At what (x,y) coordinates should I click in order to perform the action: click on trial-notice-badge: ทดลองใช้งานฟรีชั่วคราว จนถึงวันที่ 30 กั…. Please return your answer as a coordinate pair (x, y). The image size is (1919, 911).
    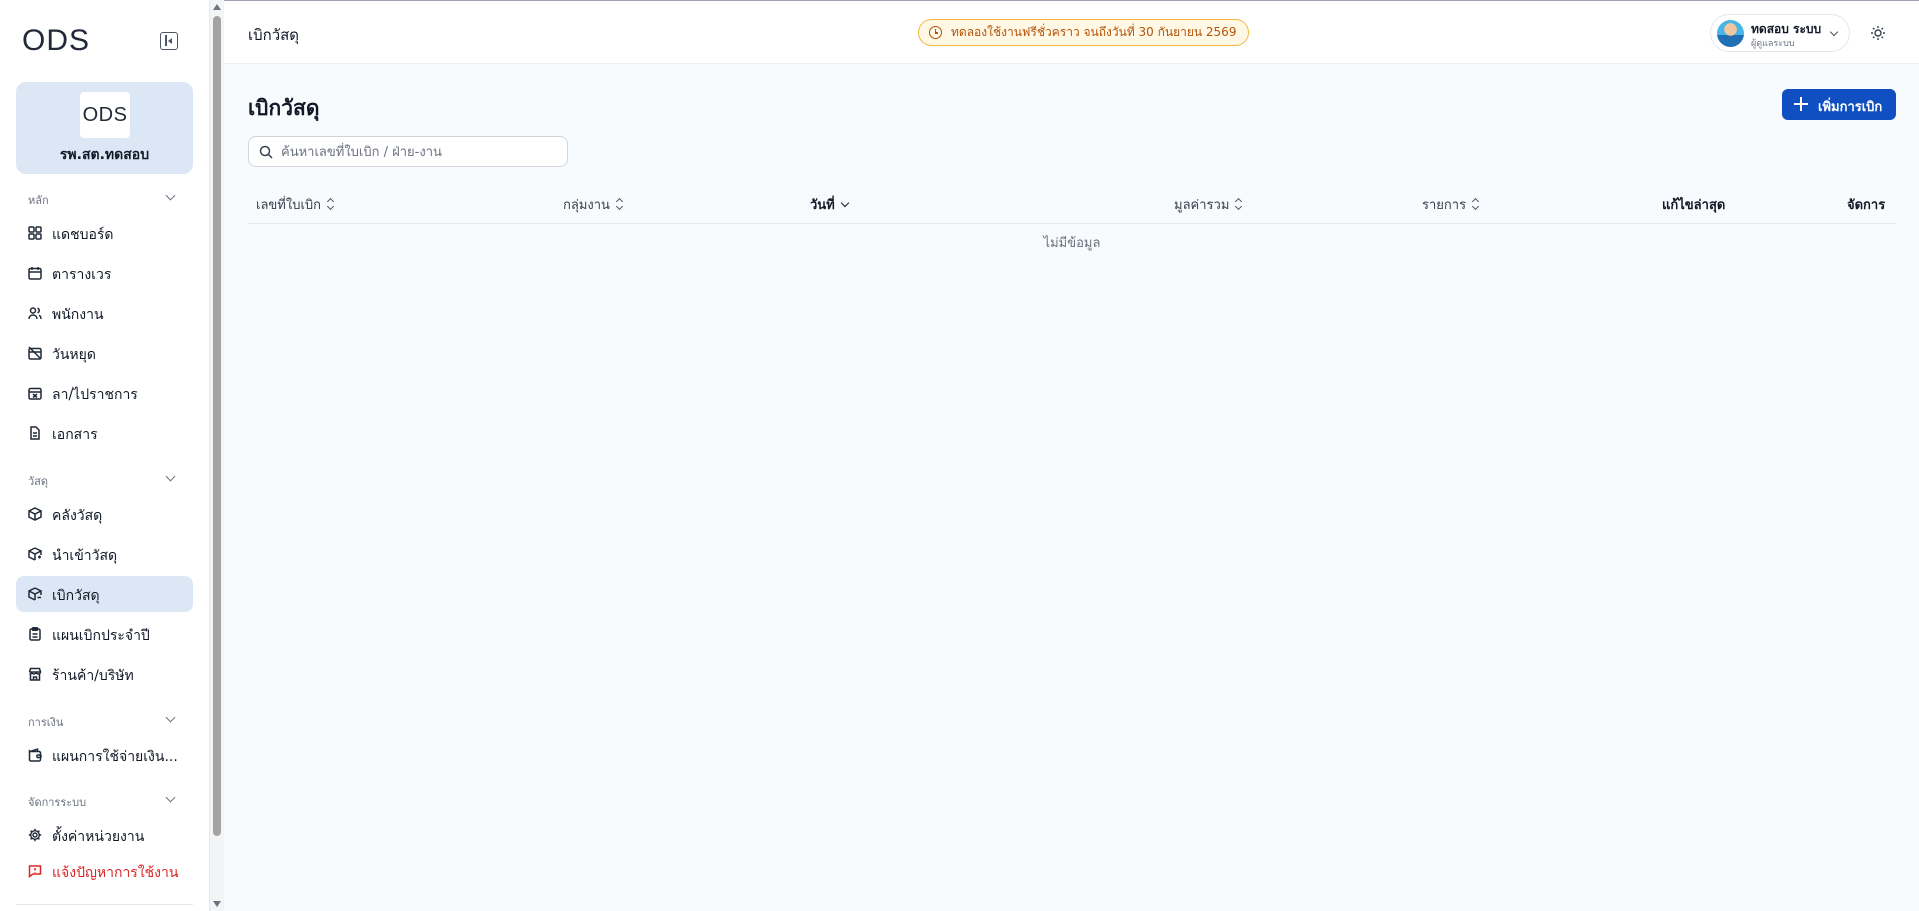
    Looking at the image, I should click on (1084, 32).